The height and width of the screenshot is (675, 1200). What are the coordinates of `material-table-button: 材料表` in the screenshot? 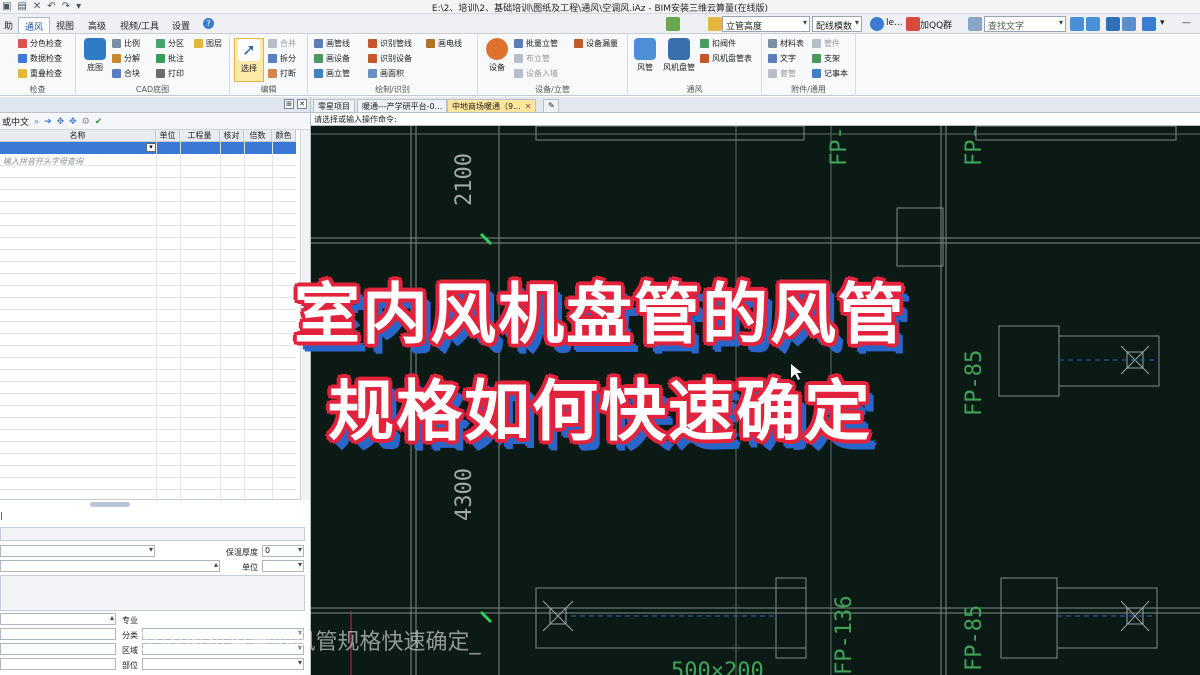 It's located at (786, 43).